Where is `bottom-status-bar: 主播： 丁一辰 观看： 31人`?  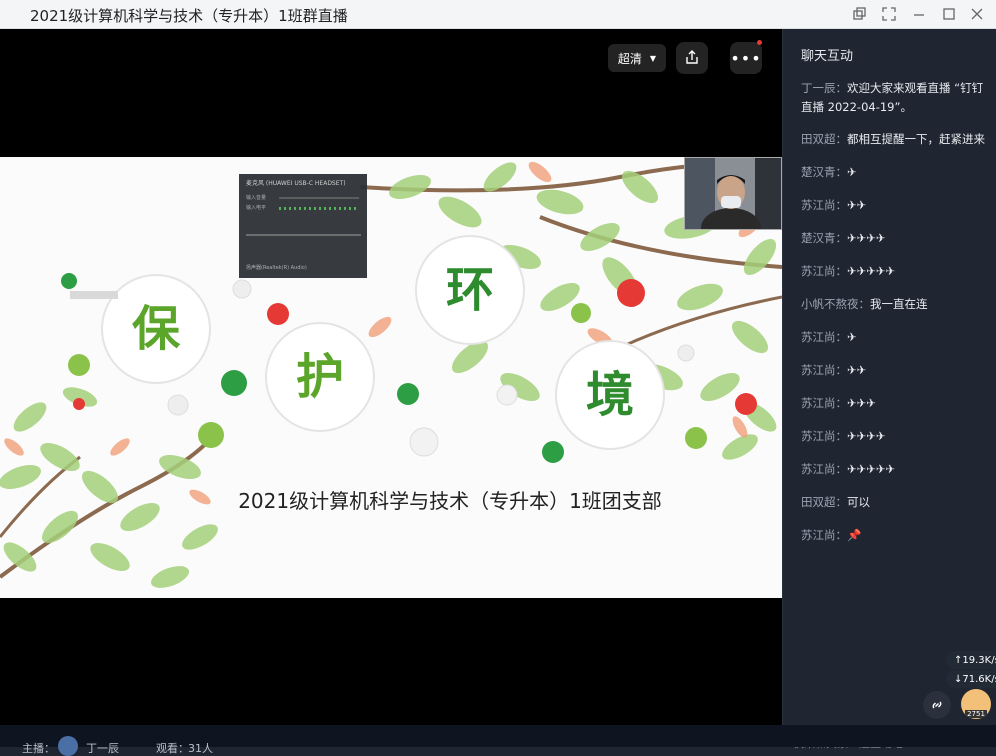
bottom-status-bar: 主播： 丁一辰 观看： 31人 is located at coordinates (498, 740).